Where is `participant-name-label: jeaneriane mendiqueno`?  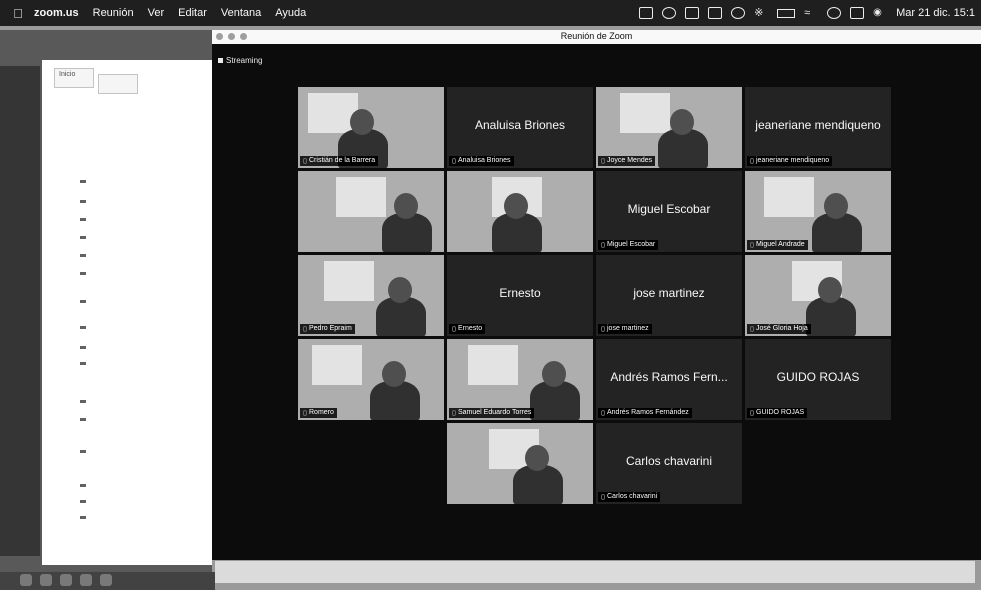
participant-name-label: jeaneriane mendiqueno is located at coordinates (790, 161).